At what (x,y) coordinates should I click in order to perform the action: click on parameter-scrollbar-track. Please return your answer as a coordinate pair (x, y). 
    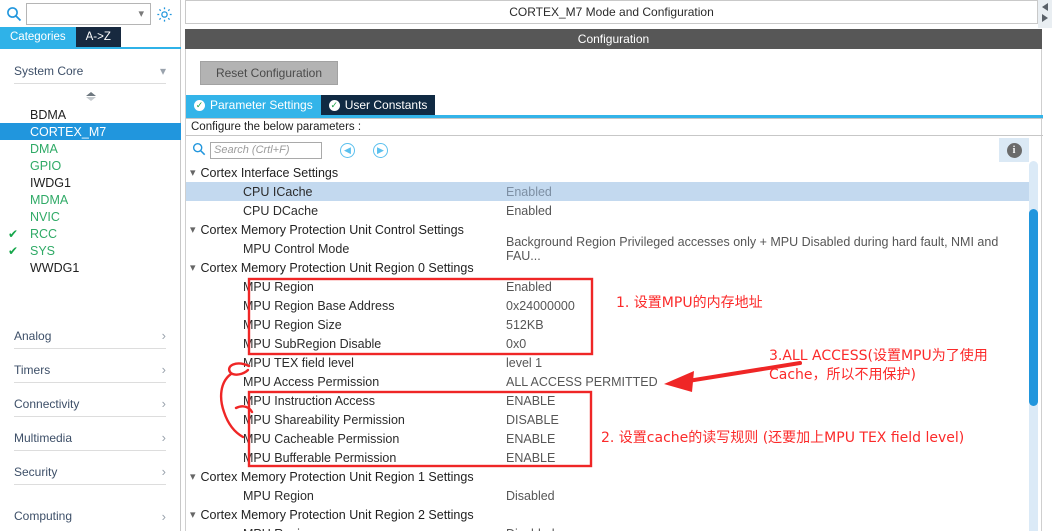
    Looking at the image, I should click on (1033, 346).